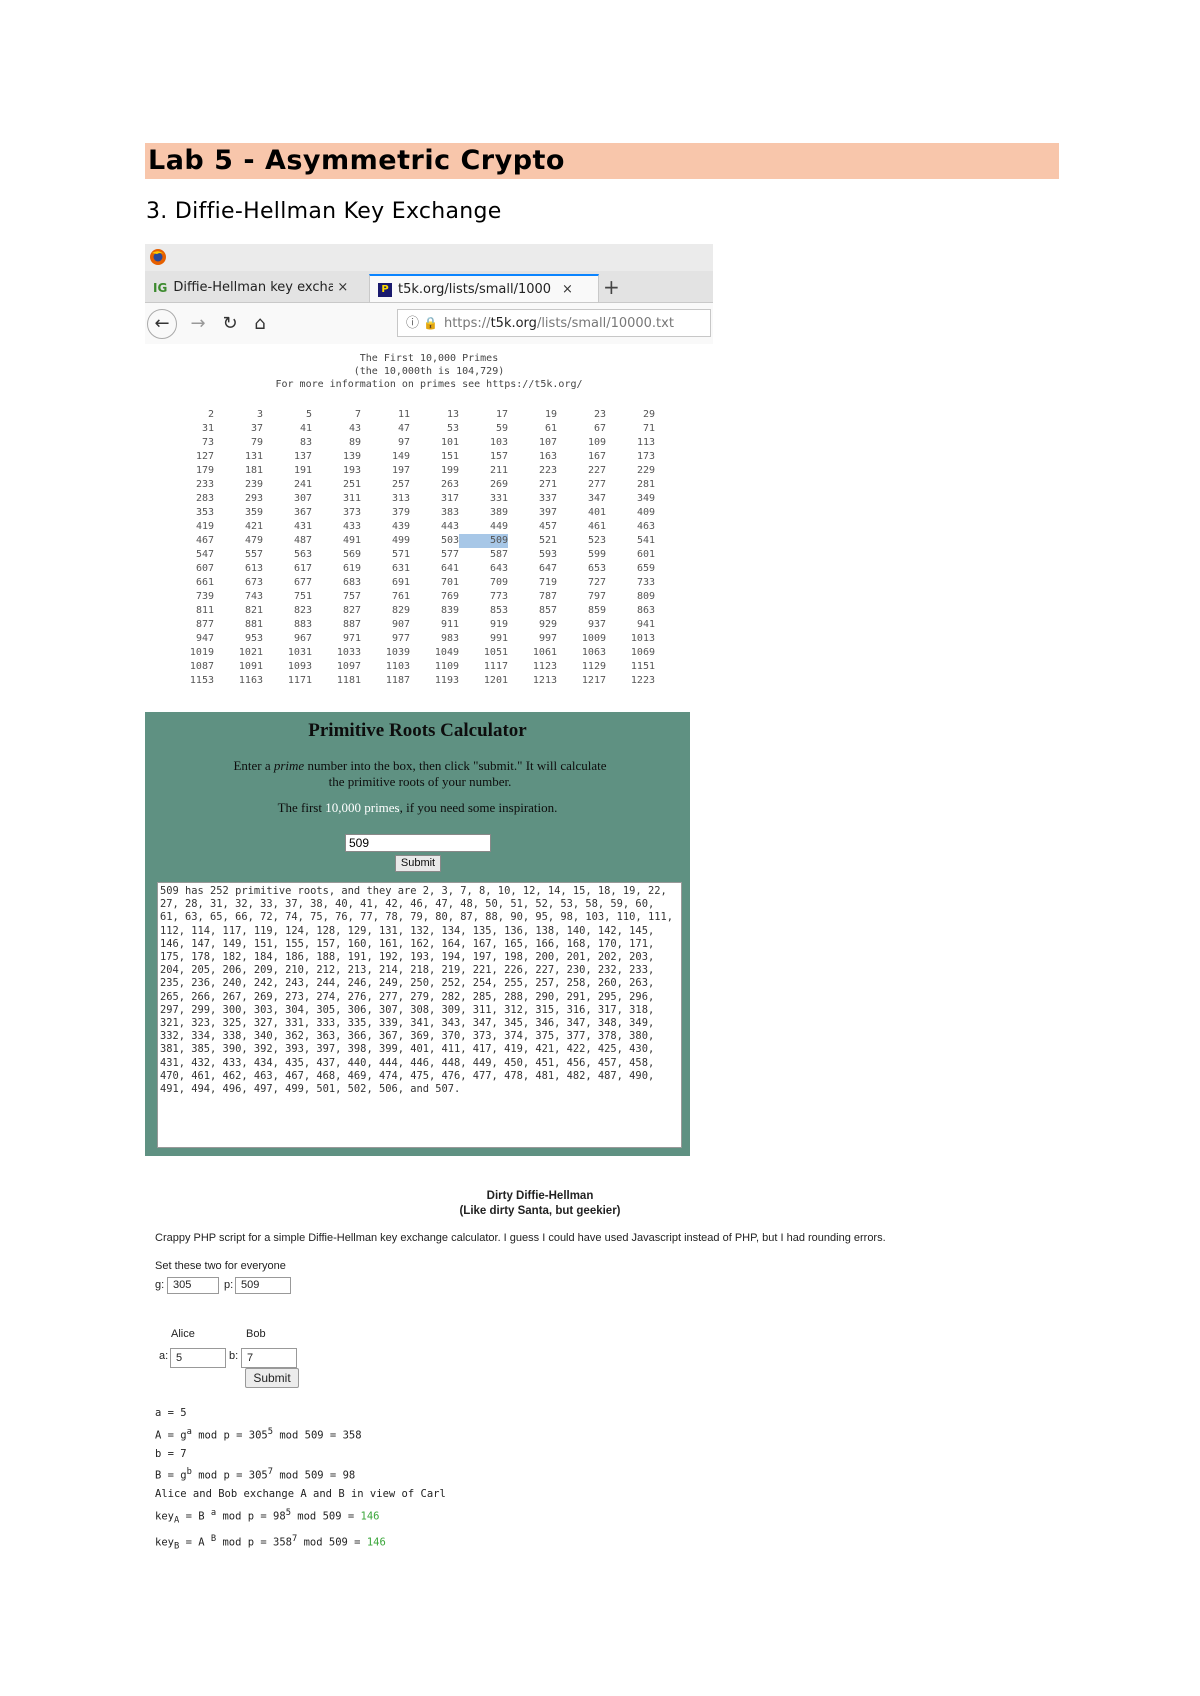 The image size is (1200, 1696). Describe the element at coordinates (302, 568) in the screenshot. I see `prime-cell: 617` at that location.